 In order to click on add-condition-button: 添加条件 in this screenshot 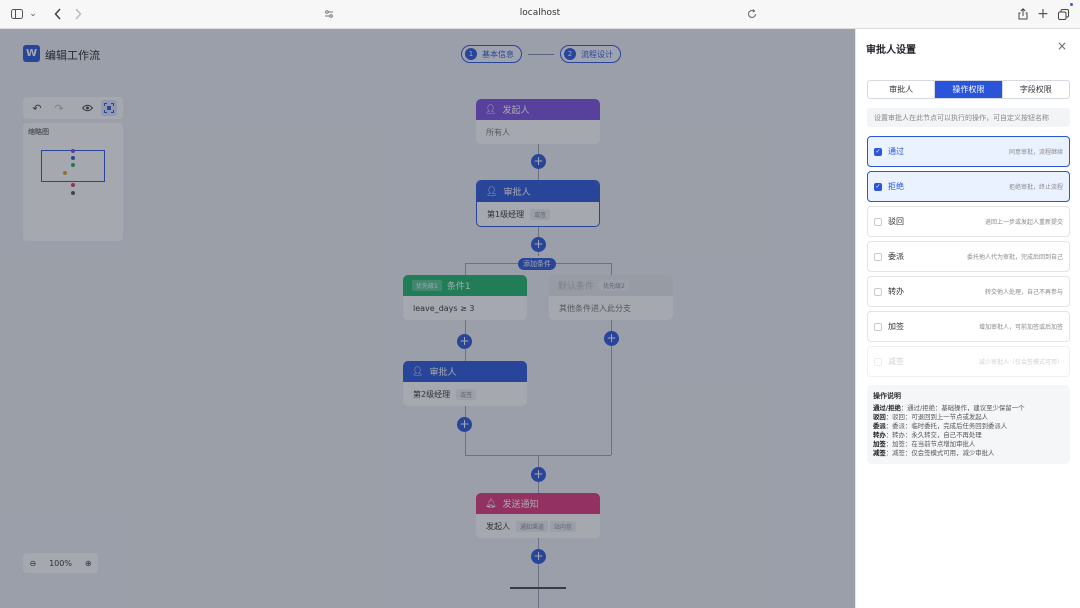, I will do `click(537, 264)`.